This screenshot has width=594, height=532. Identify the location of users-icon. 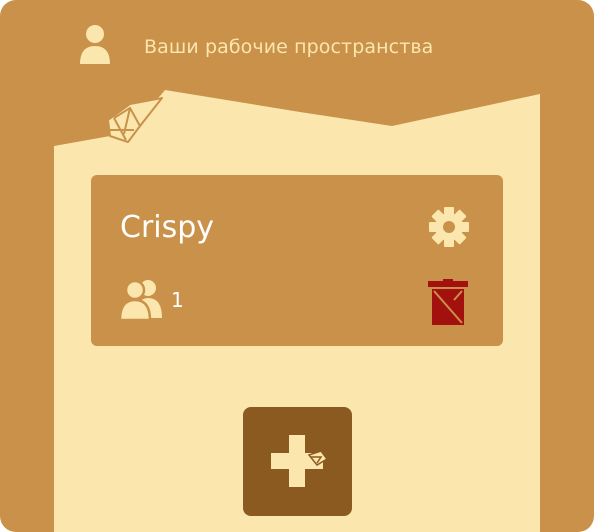
(140, 299).